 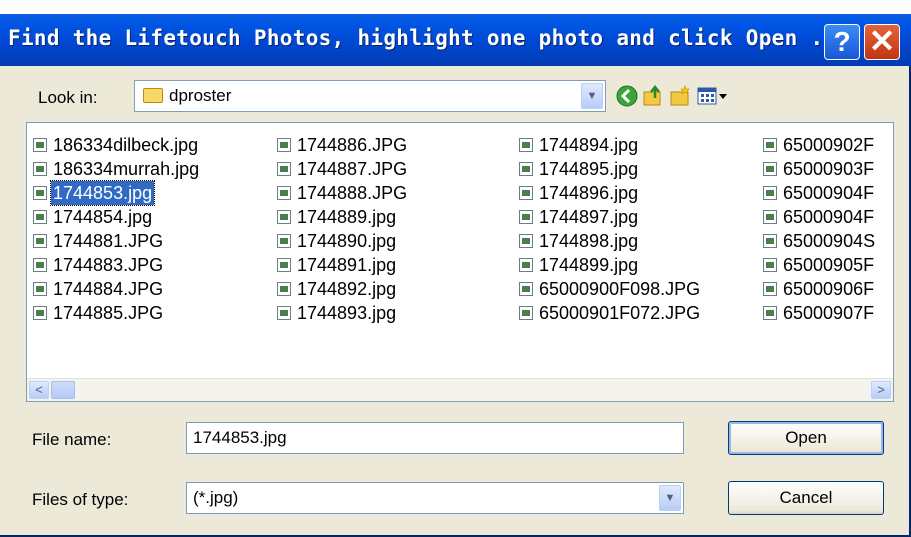 What do you see at coordinates (818, 289) in the screenshot?
I see `file-item: 65000906F` at bounding box center [818, 289].